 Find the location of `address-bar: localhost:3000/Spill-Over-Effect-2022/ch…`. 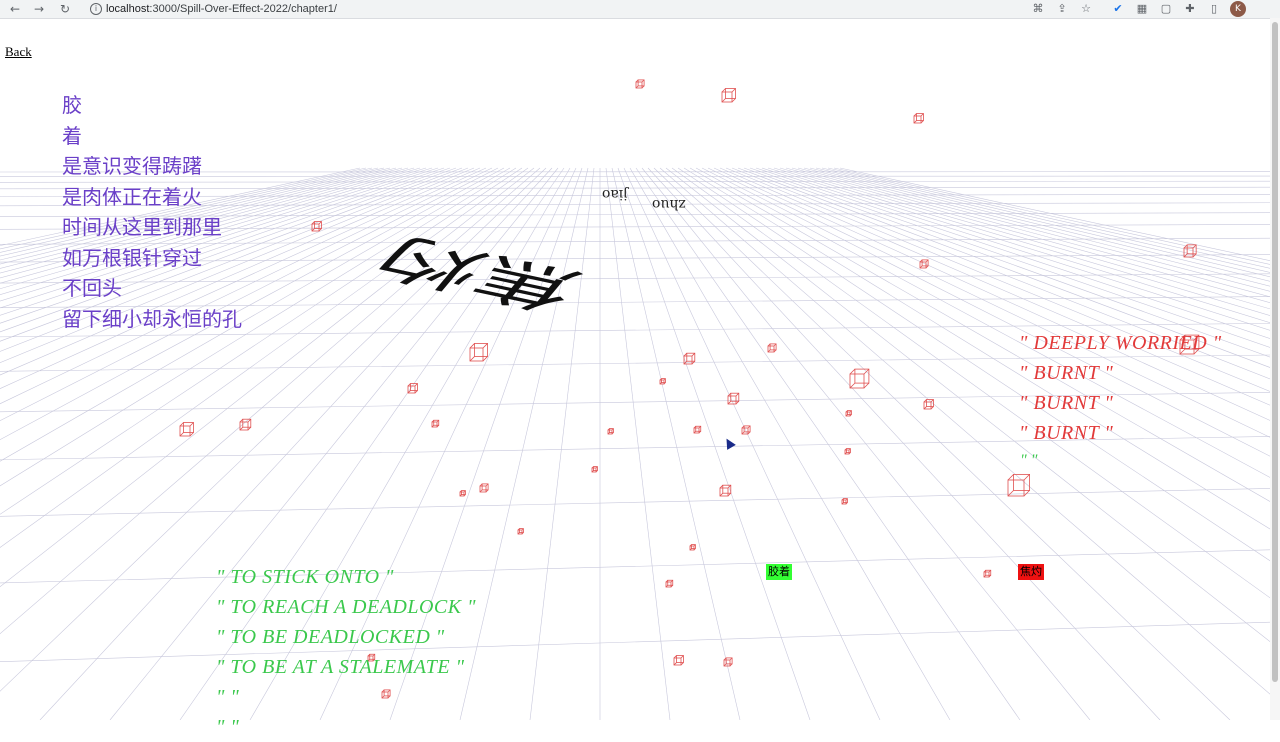

address-bar: localhost:3000/Spill-Over-Effect-2022/ch… is located at coordinates (221, 9).